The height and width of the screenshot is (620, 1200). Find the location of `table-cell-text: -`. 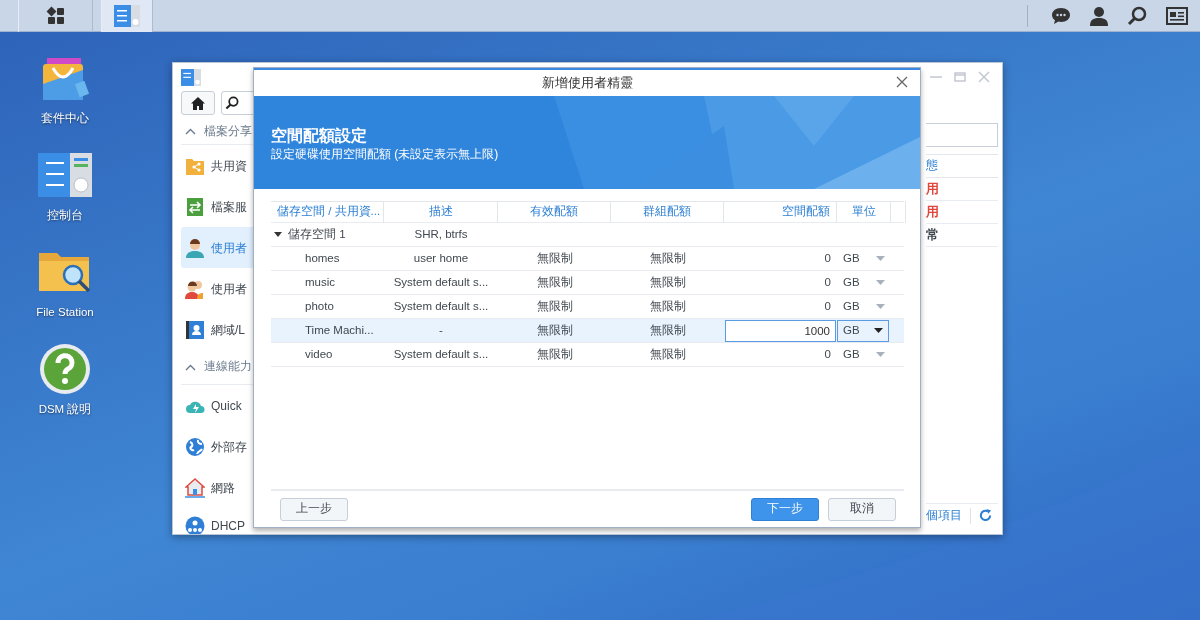

table-cell-text: - is located at coordinates (441, 330).